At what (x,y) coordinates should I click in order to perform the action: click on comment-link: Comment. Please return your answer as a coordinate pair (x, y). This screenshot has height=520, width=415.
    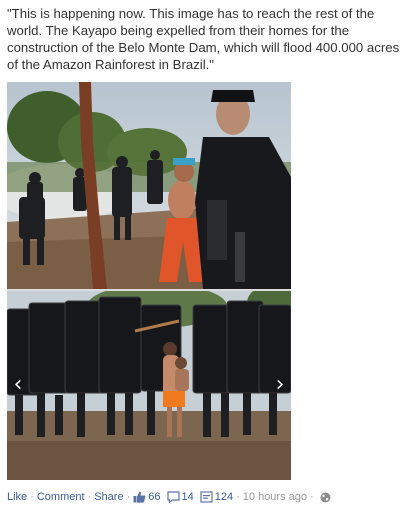
    Looking at the image, I should click on (61, 497).